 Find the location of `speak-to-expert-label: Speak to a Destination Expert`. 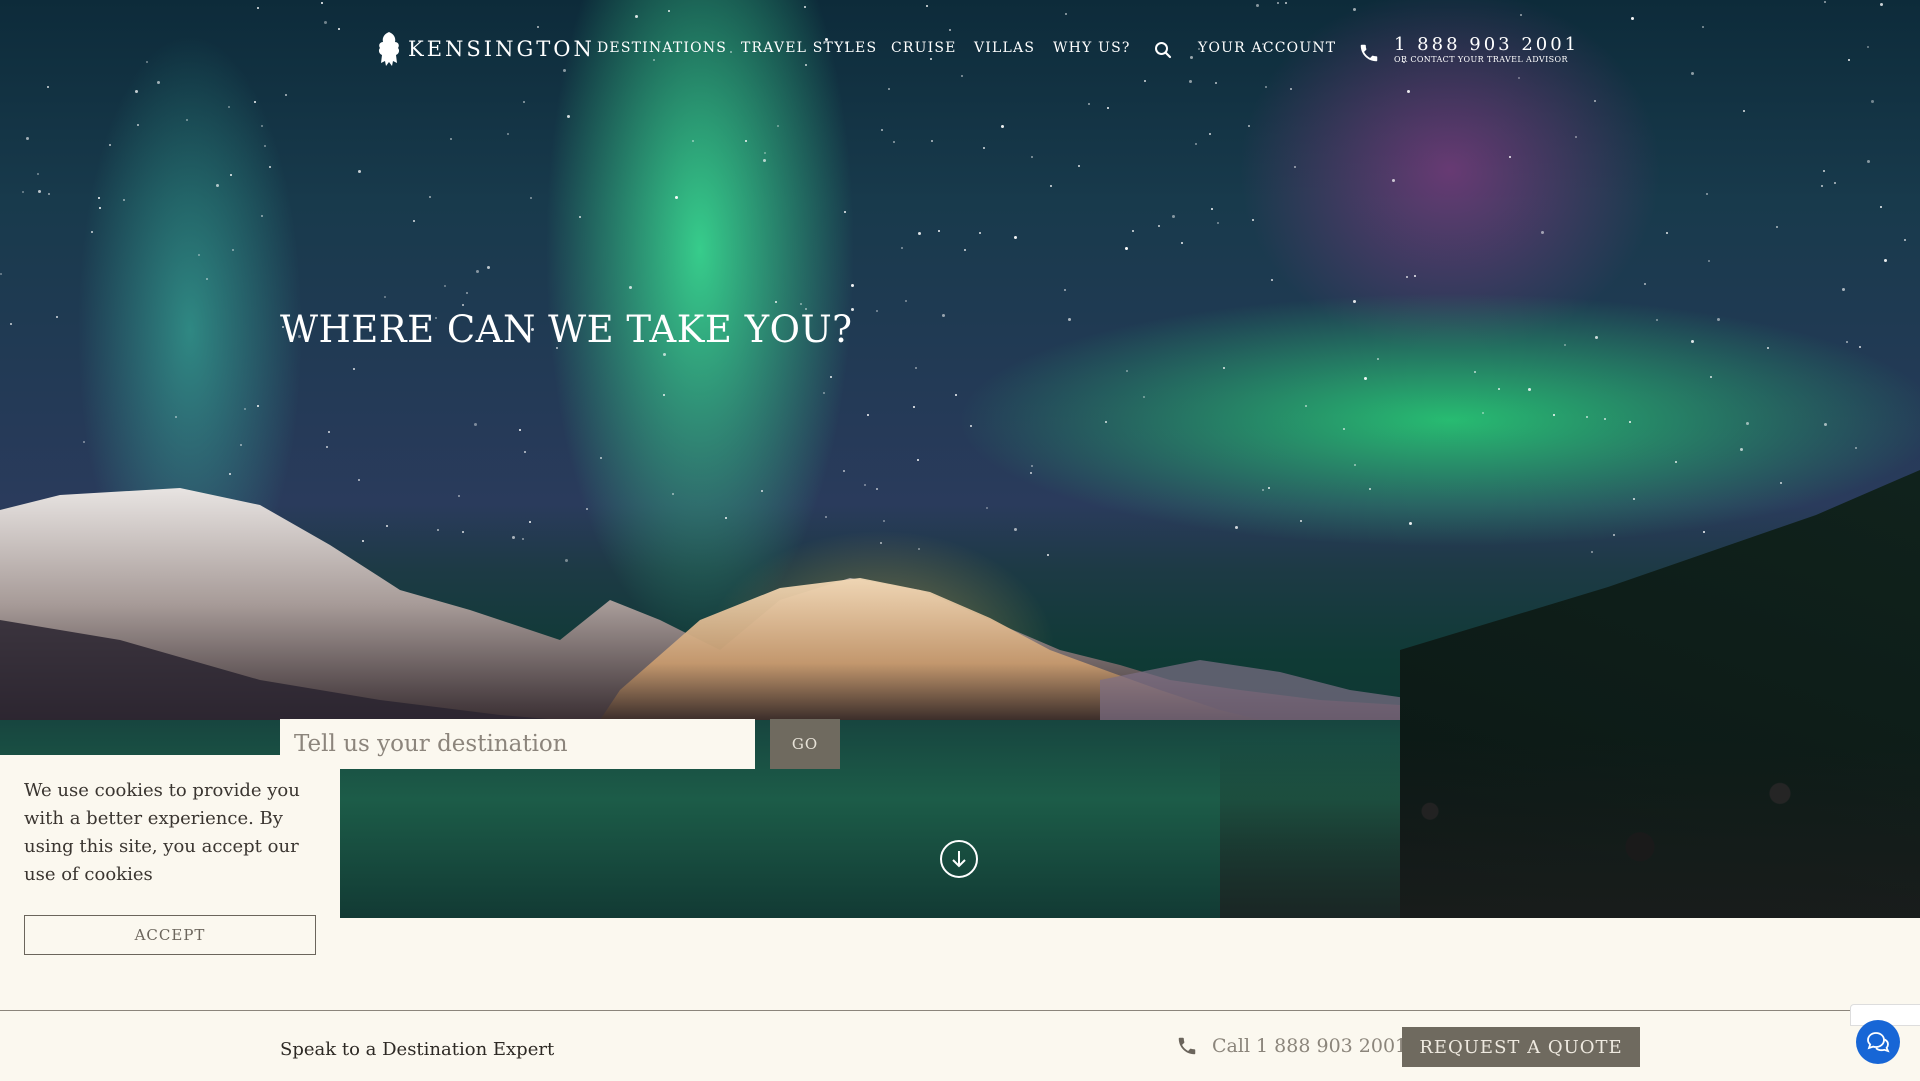

speak-to-expert-label: Speak to a Destination Expert is located at coordinates (417, 1049).